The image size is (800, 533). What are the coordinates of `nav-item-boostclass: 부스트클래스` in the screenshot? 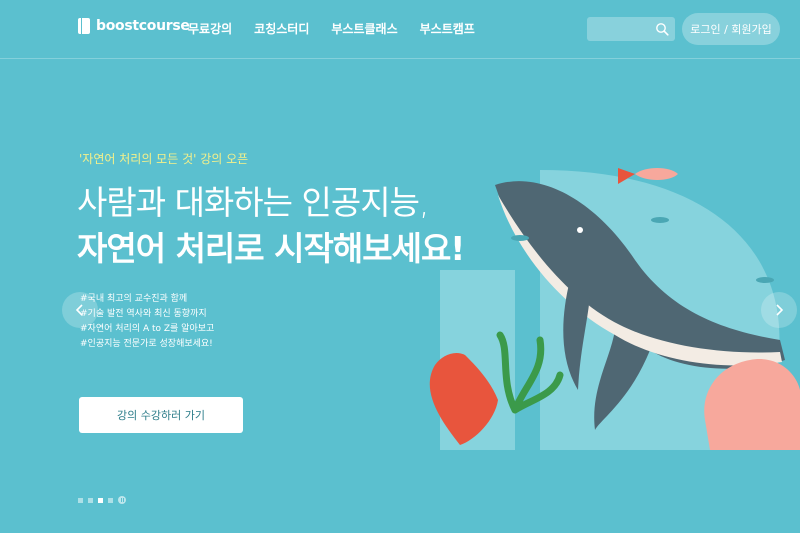 It's located at (364, 28).